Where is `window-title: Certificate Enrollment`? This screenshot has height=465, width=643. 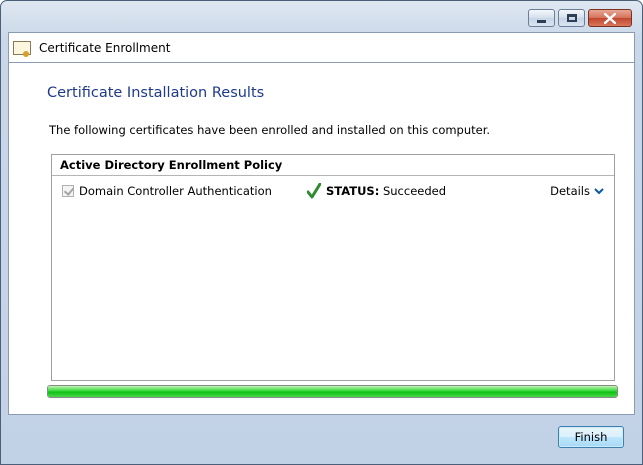
window-title: Certificate Enrollment is located at coordinates (105, 47).